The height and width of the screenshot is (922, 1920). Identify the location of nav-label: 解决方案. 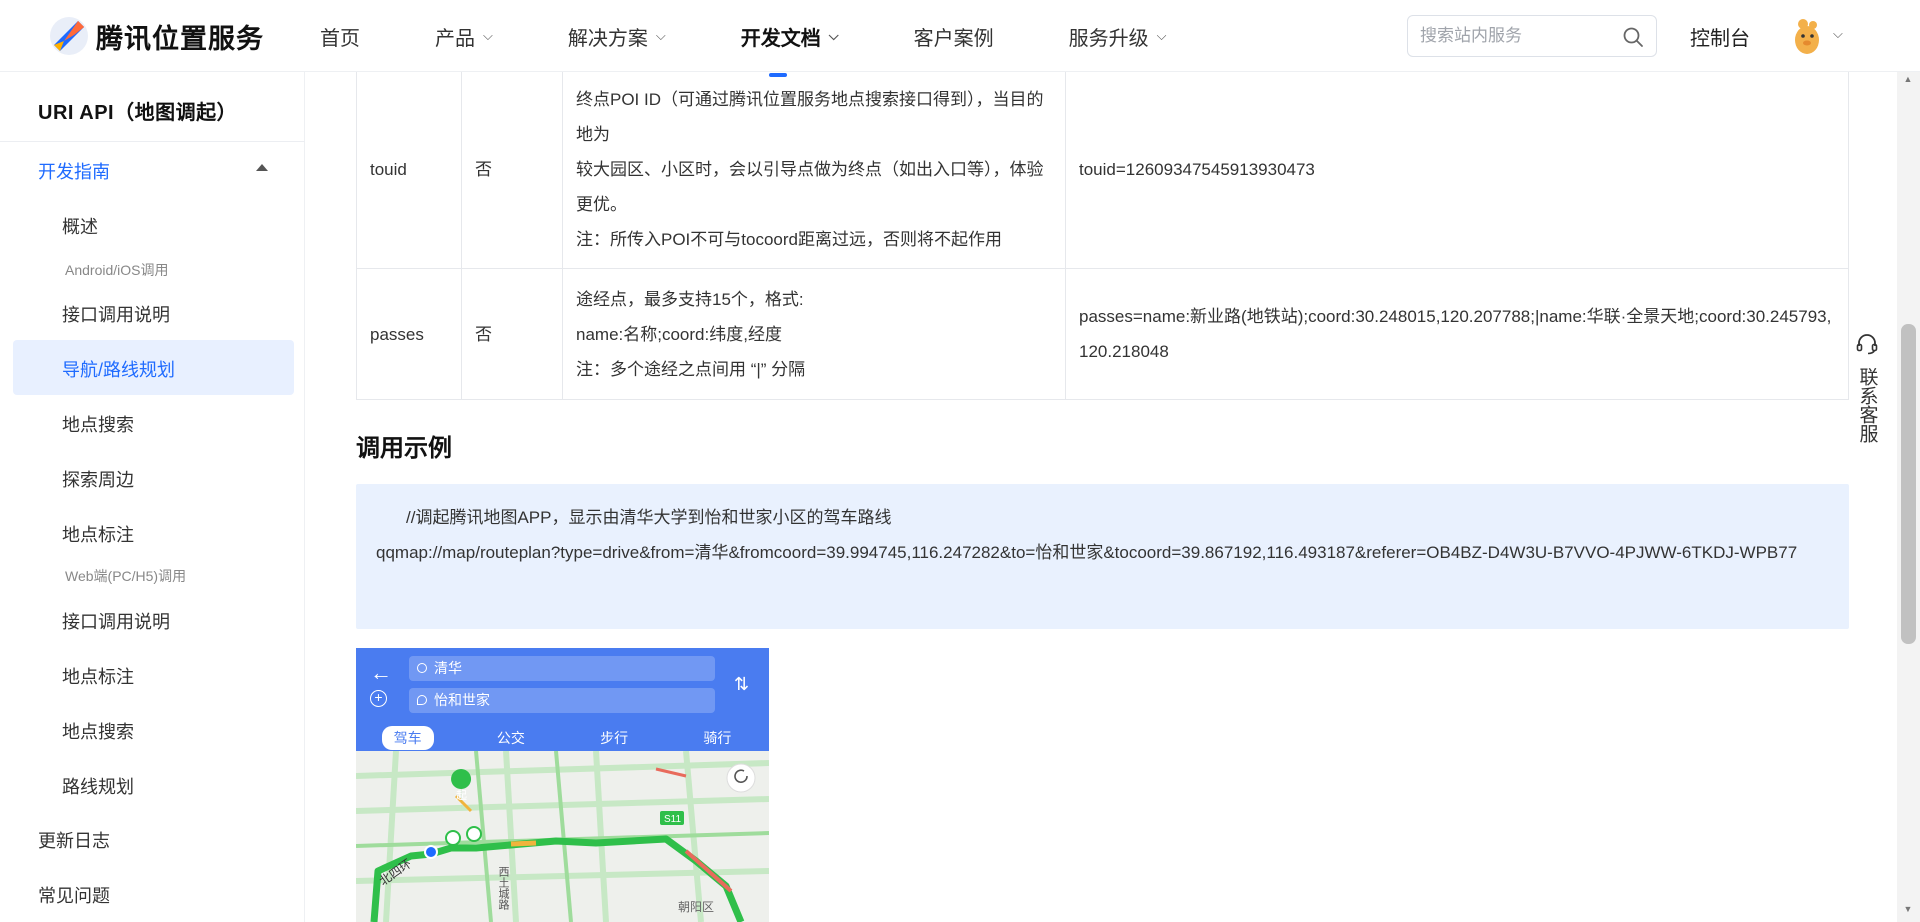
(607, 38).